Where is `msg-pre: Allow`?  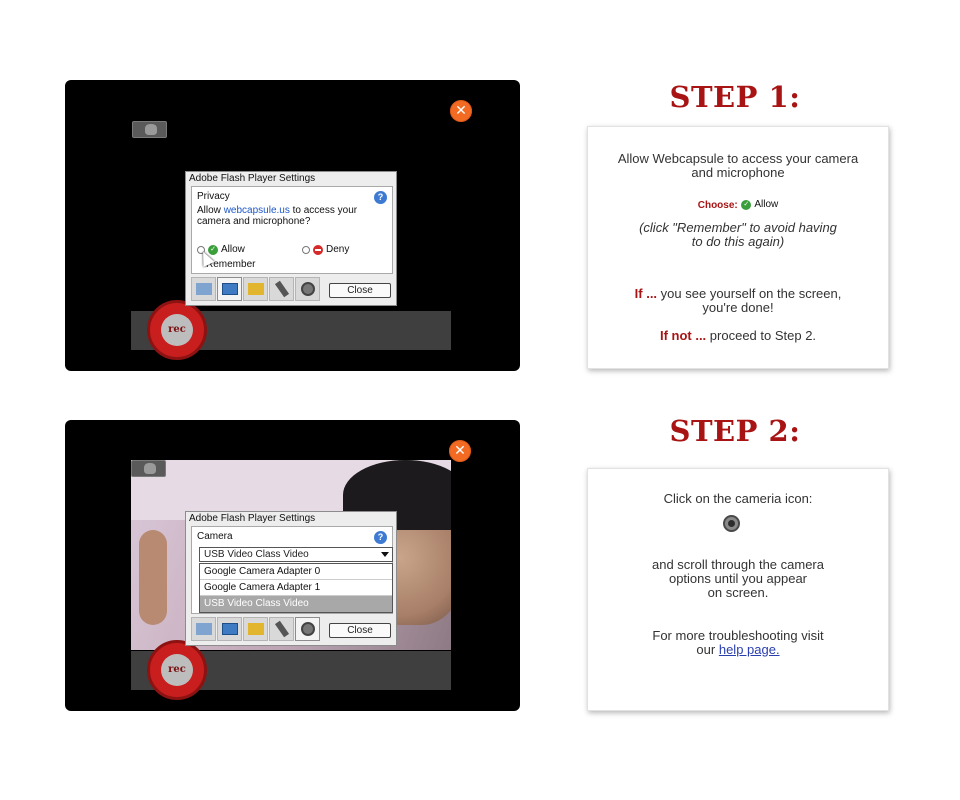 msg-pre: Allow is located at coordinates (209, 210).